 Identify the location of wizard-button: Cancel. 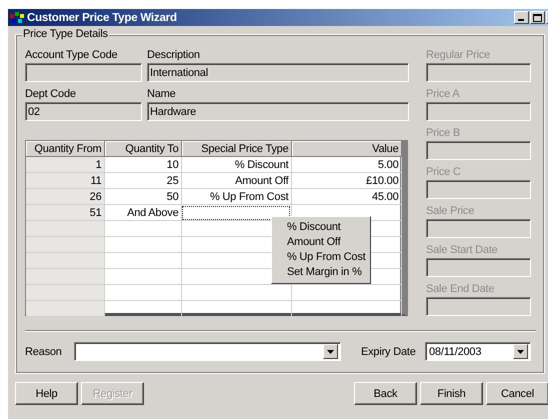
(517, 393).